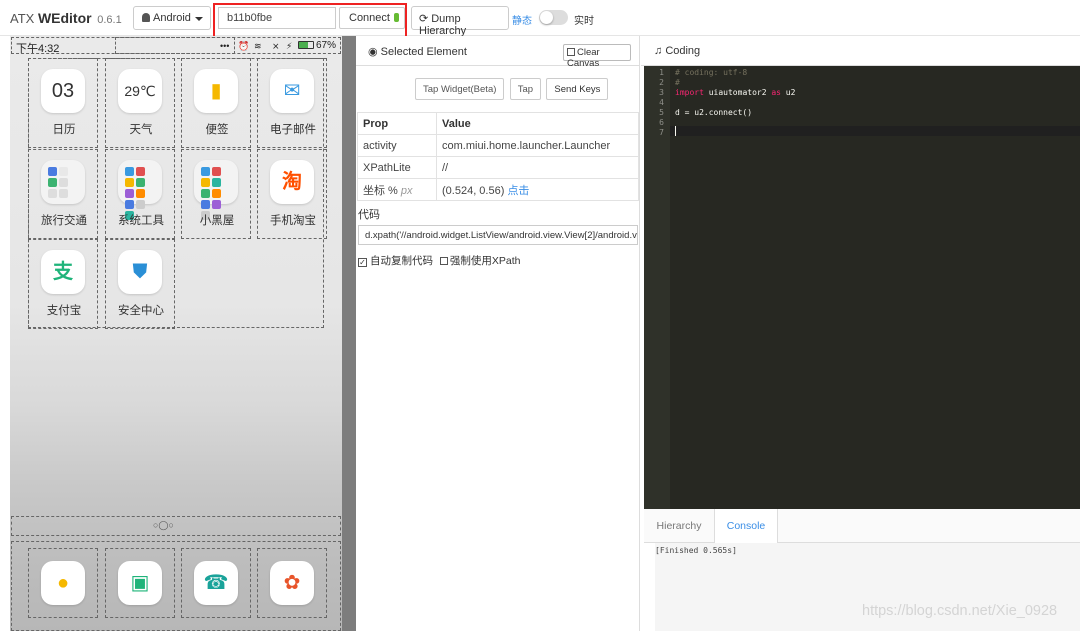 This screenshot has width=1080, height=631. Describe the element at coordinates (172, 18) in the screenshot. I see `platform-select: Android` at that location.